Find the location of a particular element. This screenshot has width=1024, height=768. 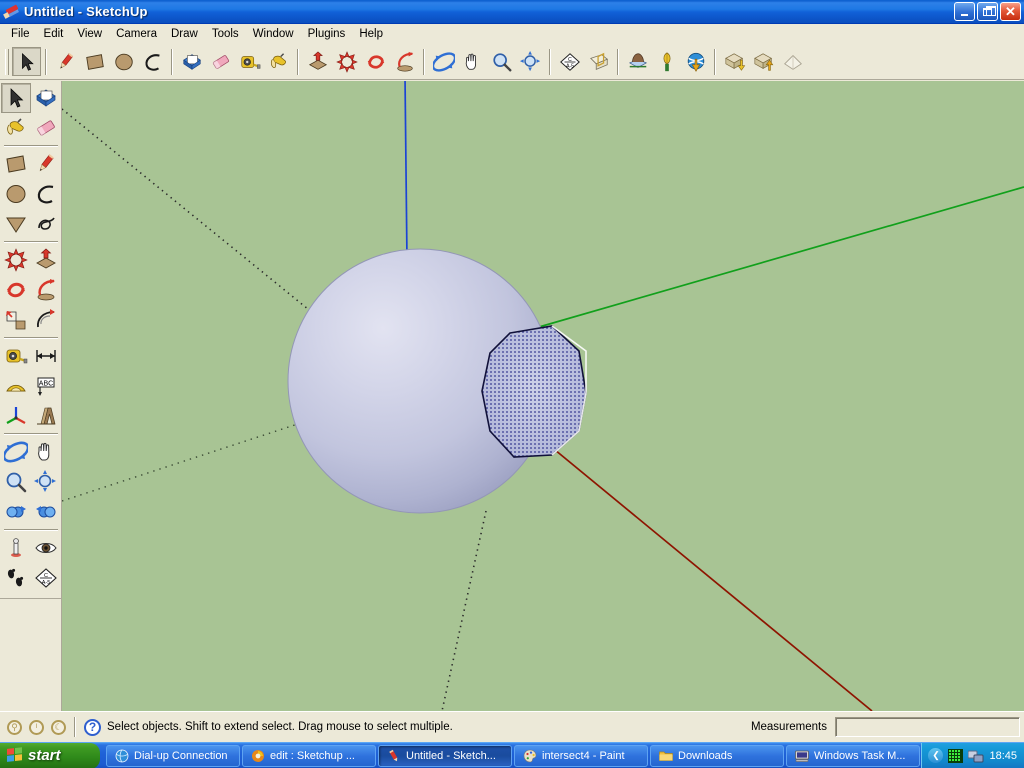

menu-item-draw: Draw is located at coordinates (184, 34).